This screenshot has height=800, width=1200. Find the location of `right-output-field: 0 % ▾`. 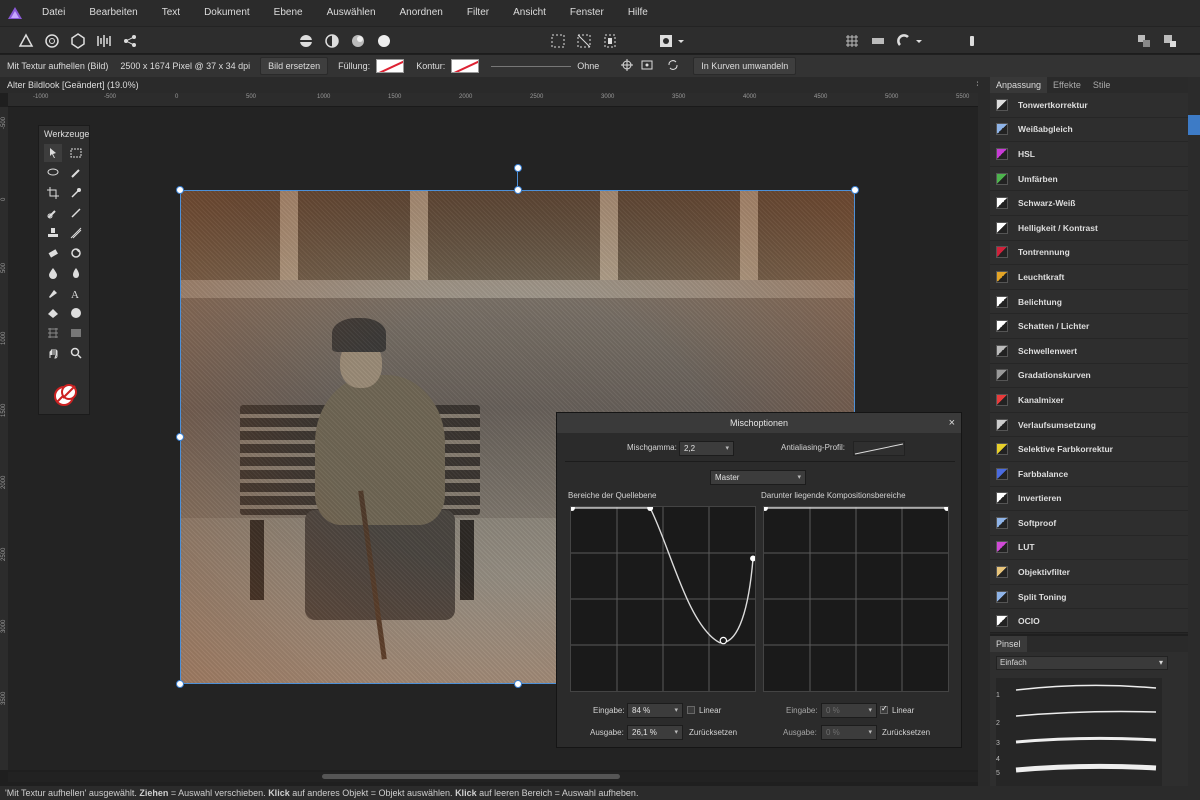

right-output-field: 0 % ▾ is located at coordinates (849, 732).